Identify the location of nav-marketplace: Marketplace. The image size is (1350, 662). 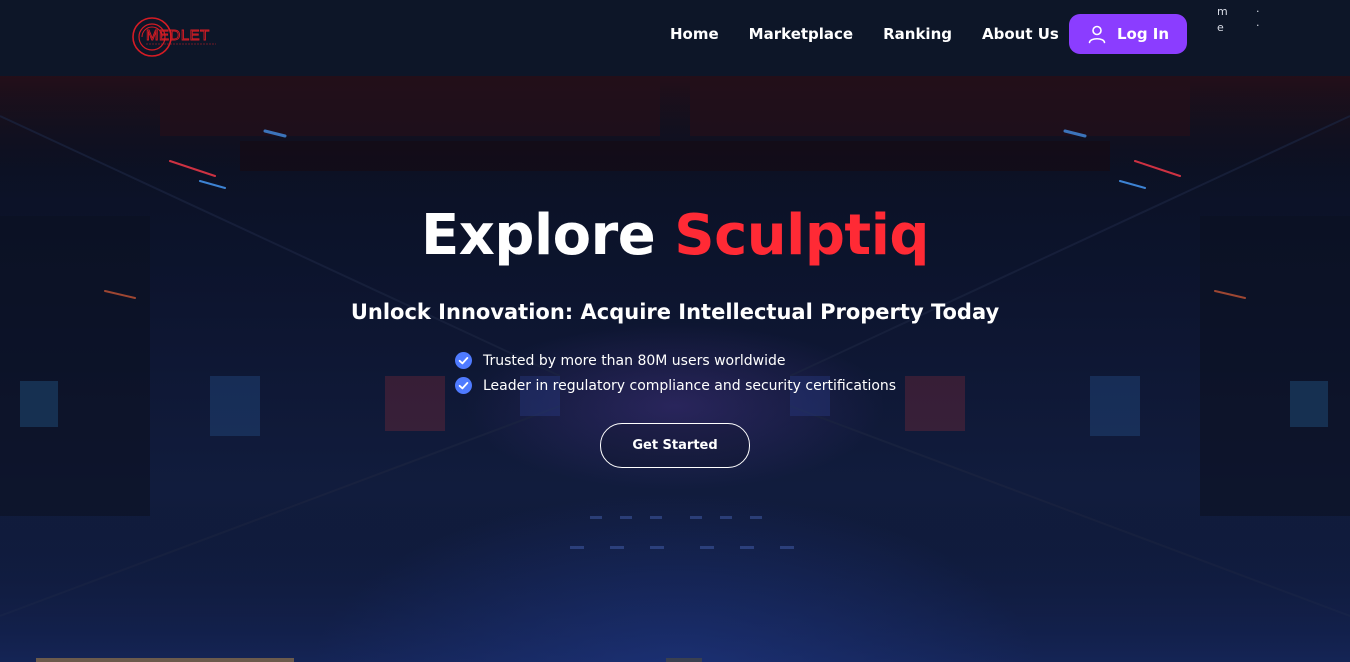
(801, 34).